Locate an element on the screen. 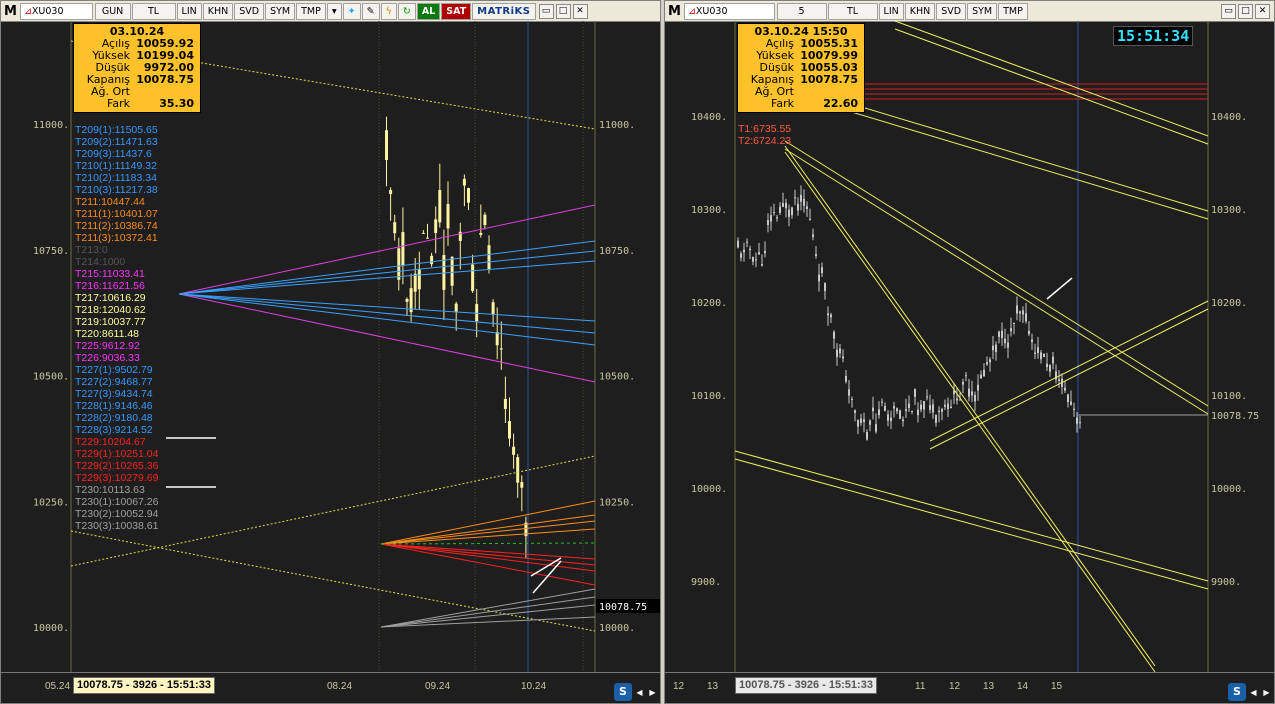 The image size is (1275, 704). y-tick-label: 9900. is located at coordinates (1226, 582).